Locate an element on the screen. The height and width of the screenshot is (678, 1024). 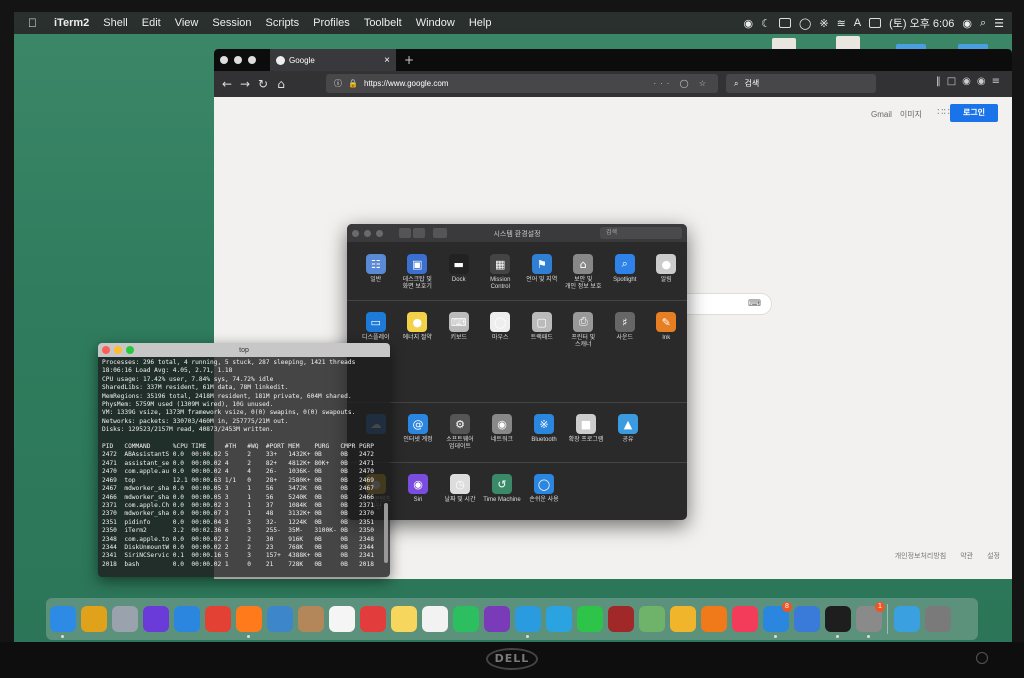
battery-icon is located at coordinates (875, 23).